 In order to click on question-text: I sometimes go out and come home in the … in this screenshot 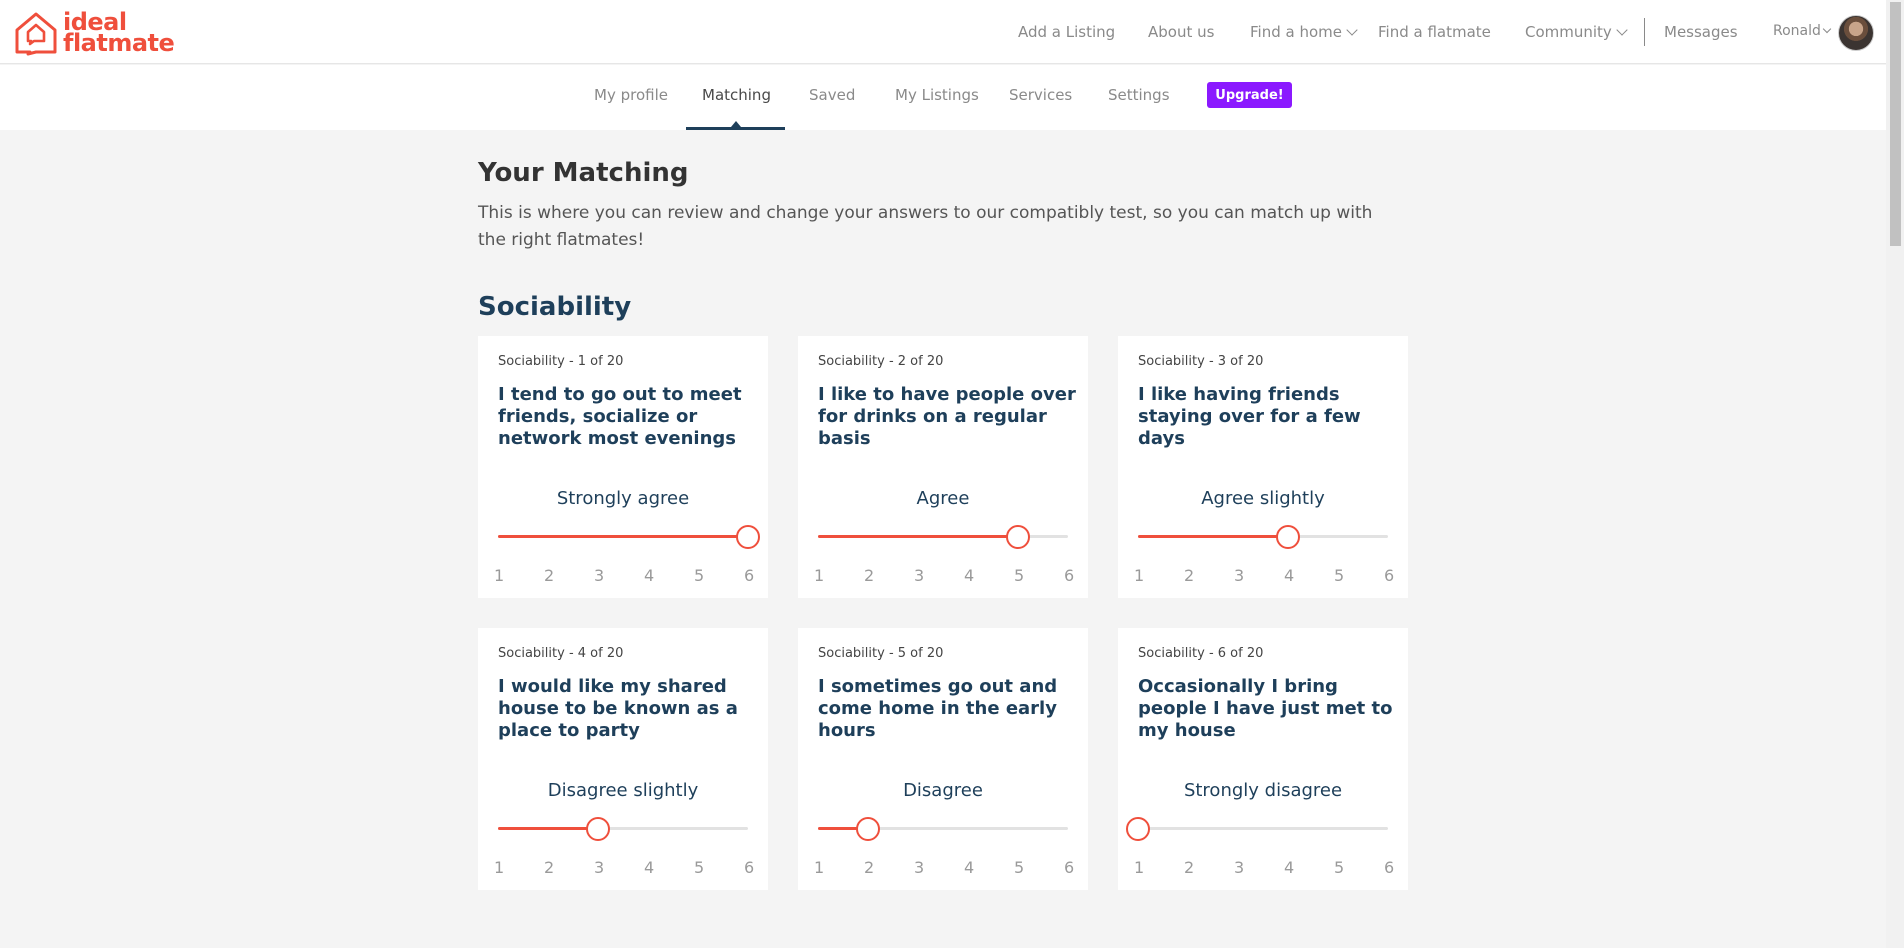, I will do `click(938, 708)`.